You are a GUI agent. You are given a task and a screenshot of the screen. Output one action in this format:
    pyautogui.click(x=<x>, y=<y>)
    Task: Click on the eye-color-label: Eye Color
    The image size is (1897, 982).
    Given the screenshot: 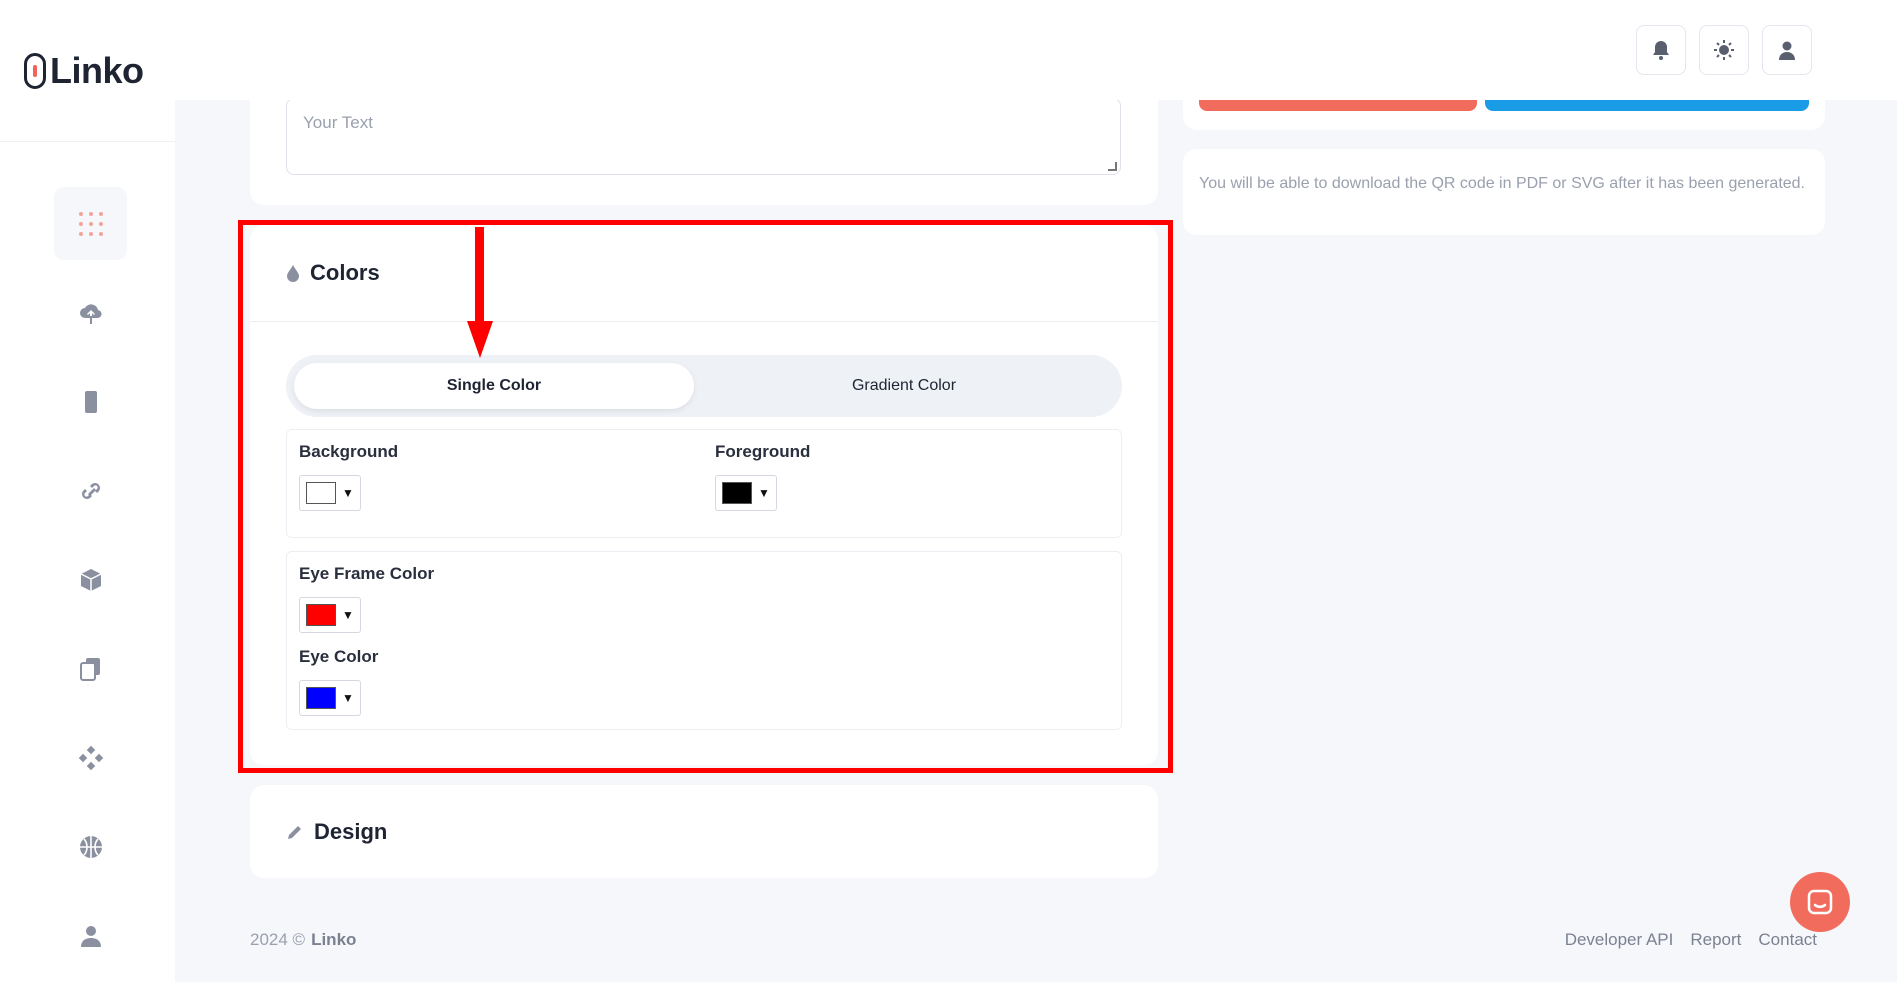 What is the action you would take?
    pyautogui.click(x=339, y=656)
    